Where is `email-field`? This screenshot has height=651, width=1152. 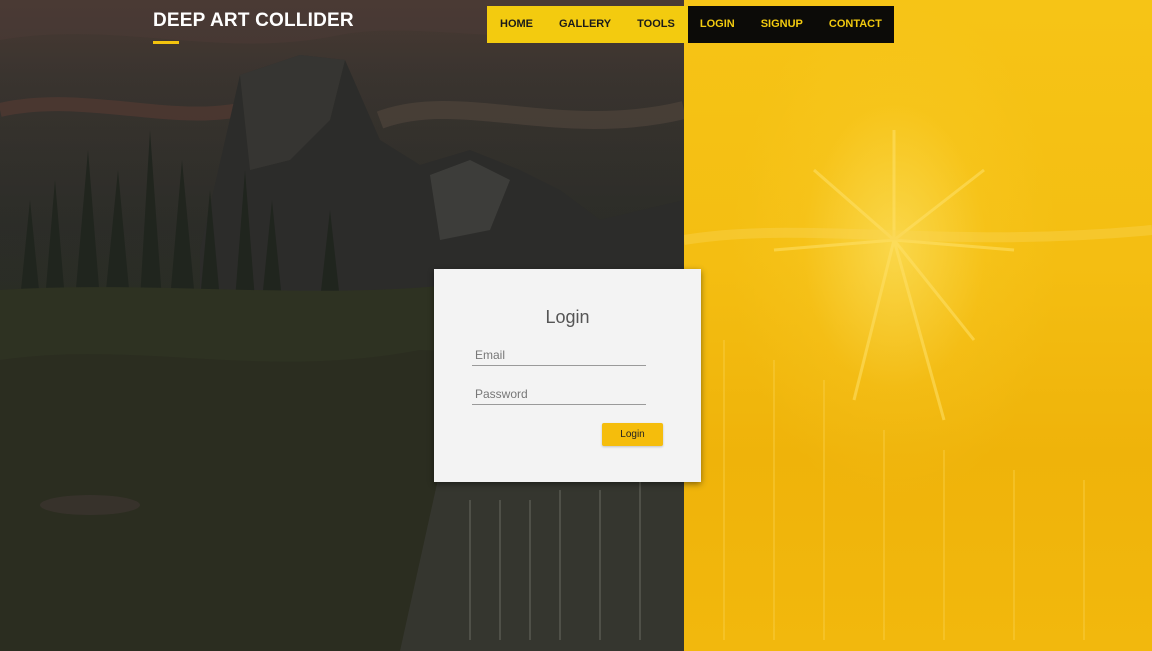 email-field is located at coordinates (559, 355).